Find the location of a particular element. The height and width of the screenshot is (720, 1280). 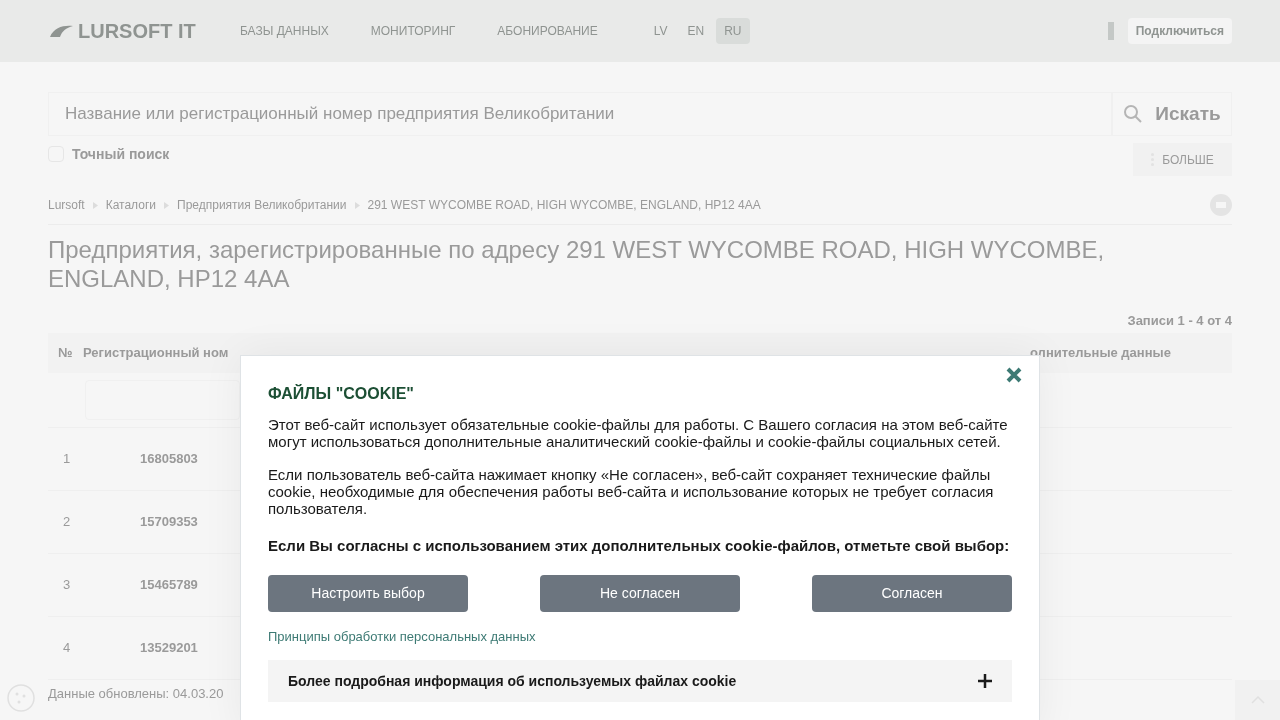

column-header: № is located at coordinates (65, 353).